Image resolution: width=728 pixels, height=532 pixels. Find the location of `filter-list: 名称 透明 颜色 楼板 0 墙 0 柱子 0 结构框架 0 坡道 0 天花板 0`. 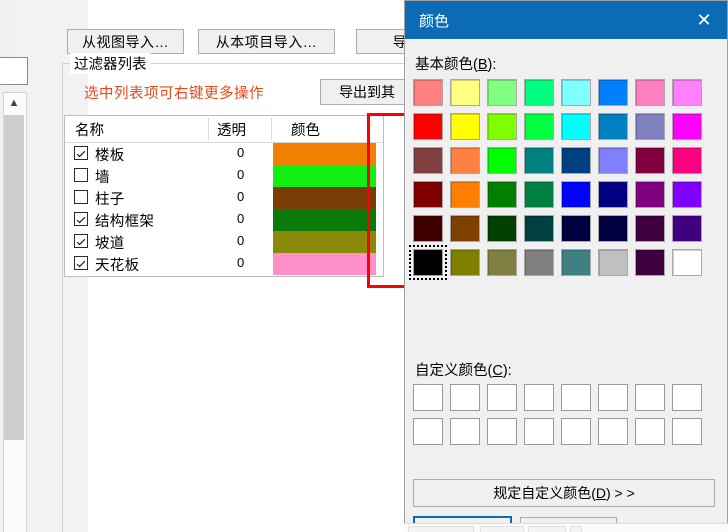

filter-list: 名称 透明 颜色 楼板 0 墙 0 柱子 0 结构框架 0 坡道 0 天花板 0 is located at coordinates (224, 196).